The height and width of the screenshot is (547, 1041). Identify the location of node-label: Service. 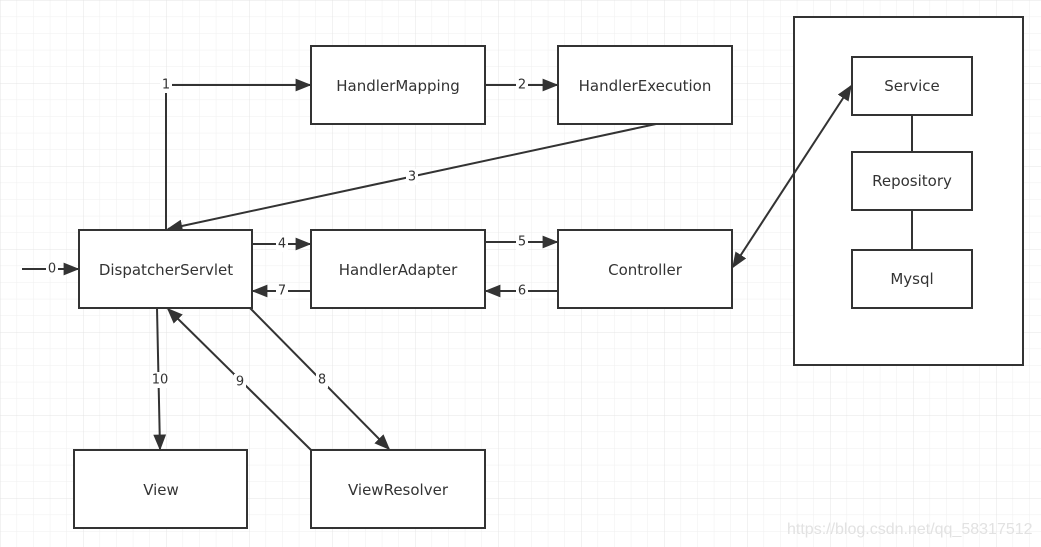
(911, 86).